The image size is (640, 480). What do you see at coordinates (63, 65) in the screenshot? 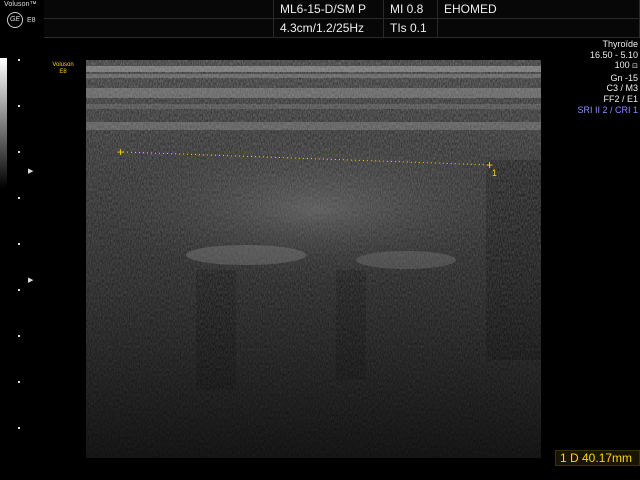
I see `image-label-line1: Voluson` at bounding box center [63, 65].